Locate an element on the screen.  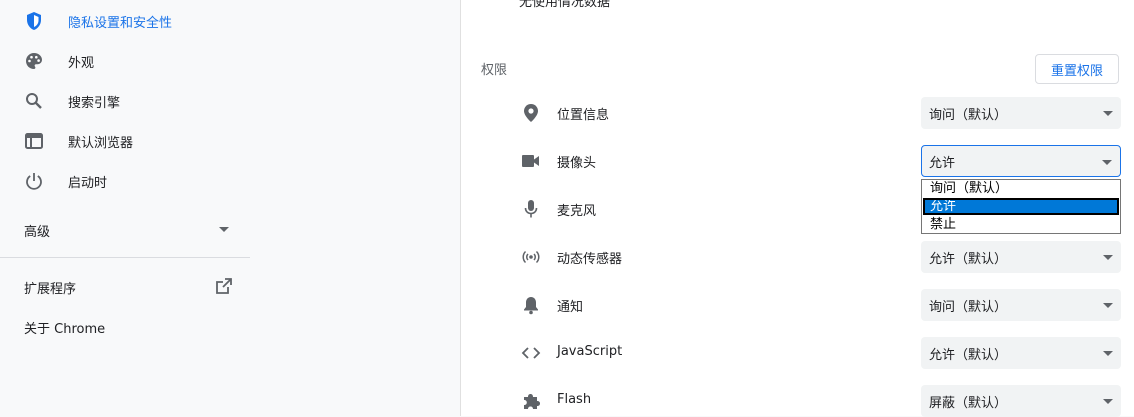
sidebar-item-default-browser: 默认浏览器 is located at coordinates (125, 141).